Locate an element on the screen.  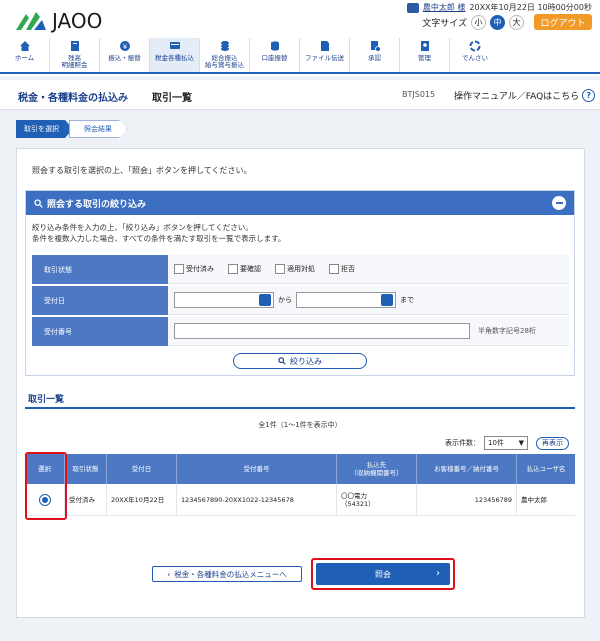
login-datetime: 20XX年10月22日 10時00分00秒 is located at coordinates (530, 7).